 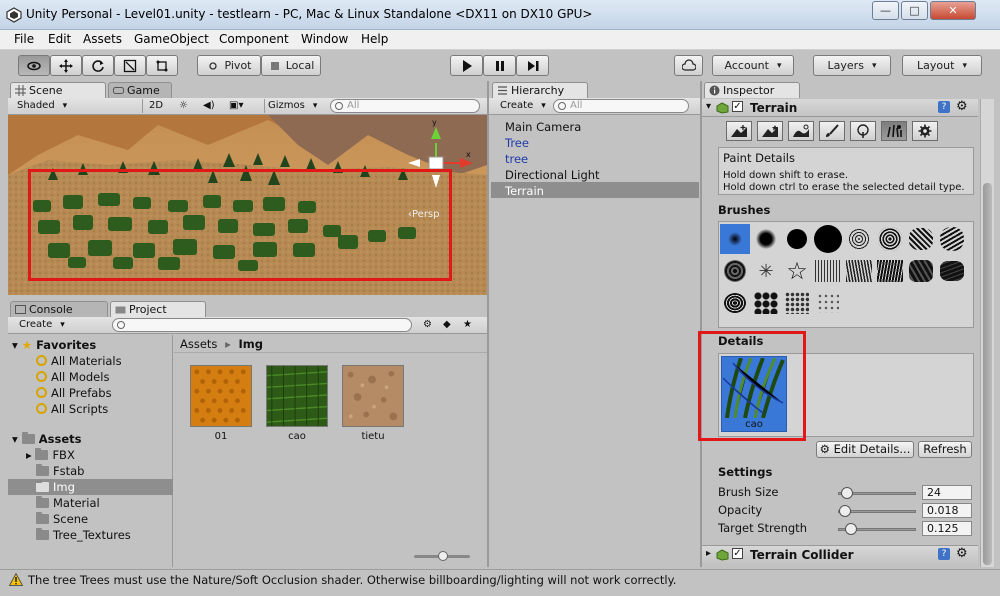 What do you see at coordinates (828, 239) in the screenshot?
I see `brush-hard-large` at bounding box center [828, 239].